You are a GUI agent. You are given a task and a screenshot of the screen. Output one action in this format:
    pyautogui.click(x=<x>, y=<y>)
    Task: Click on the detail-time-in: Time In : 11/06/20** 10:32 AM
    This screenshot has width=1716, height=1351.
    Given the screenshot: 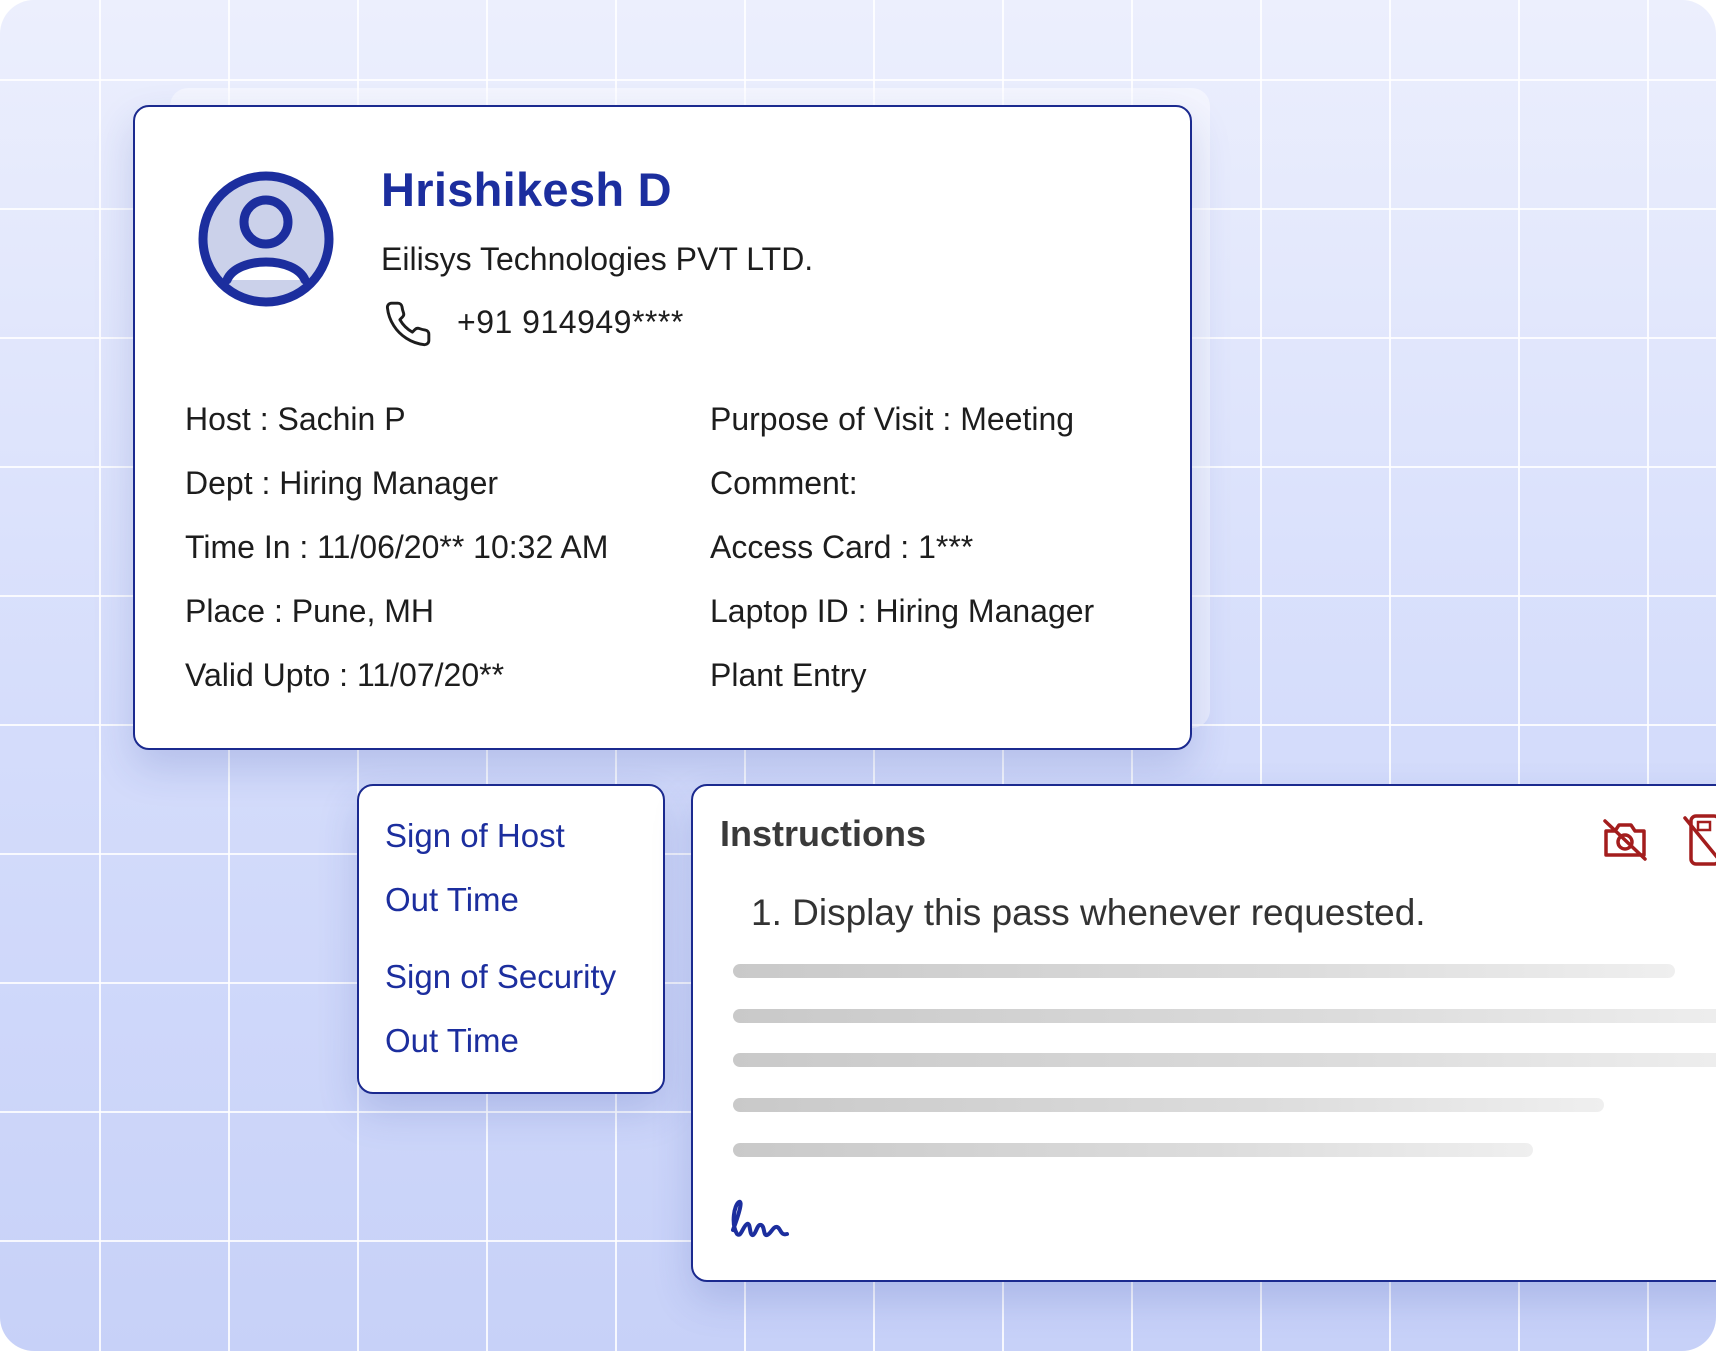 What is the action you would take?
    pyautogui.click(x=397, y=547)
    